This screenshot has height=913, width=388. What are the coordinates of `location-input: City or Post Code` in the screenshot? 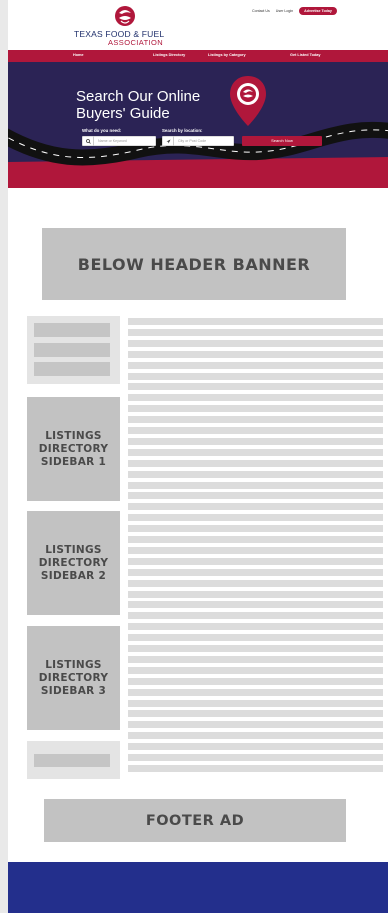 It's located at (198, 141).